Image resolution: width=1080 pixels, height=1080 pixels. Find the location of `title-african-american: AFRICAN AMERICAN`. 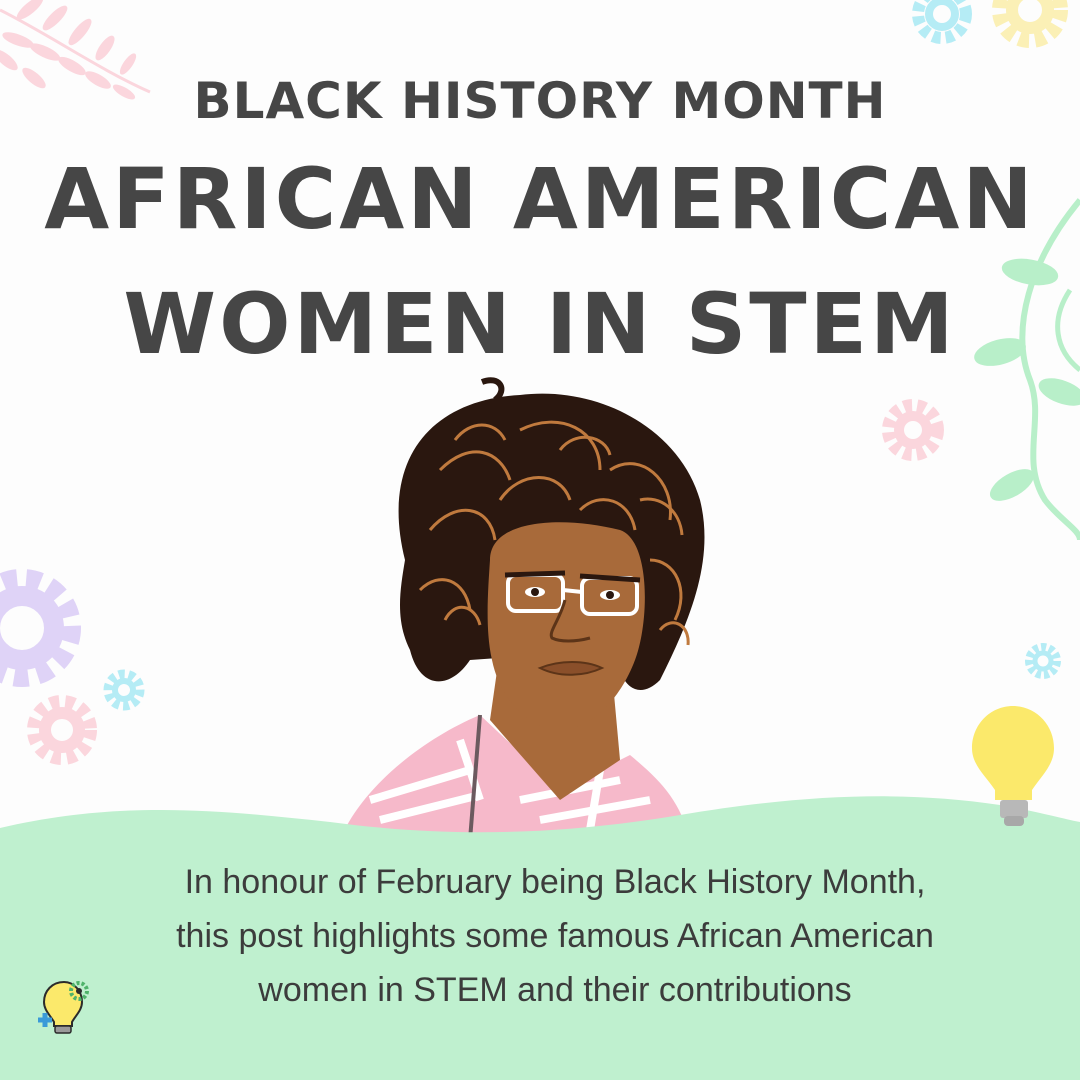

title-african-american: AFRICAN AMERICAN is located at coordinates (540, 199).